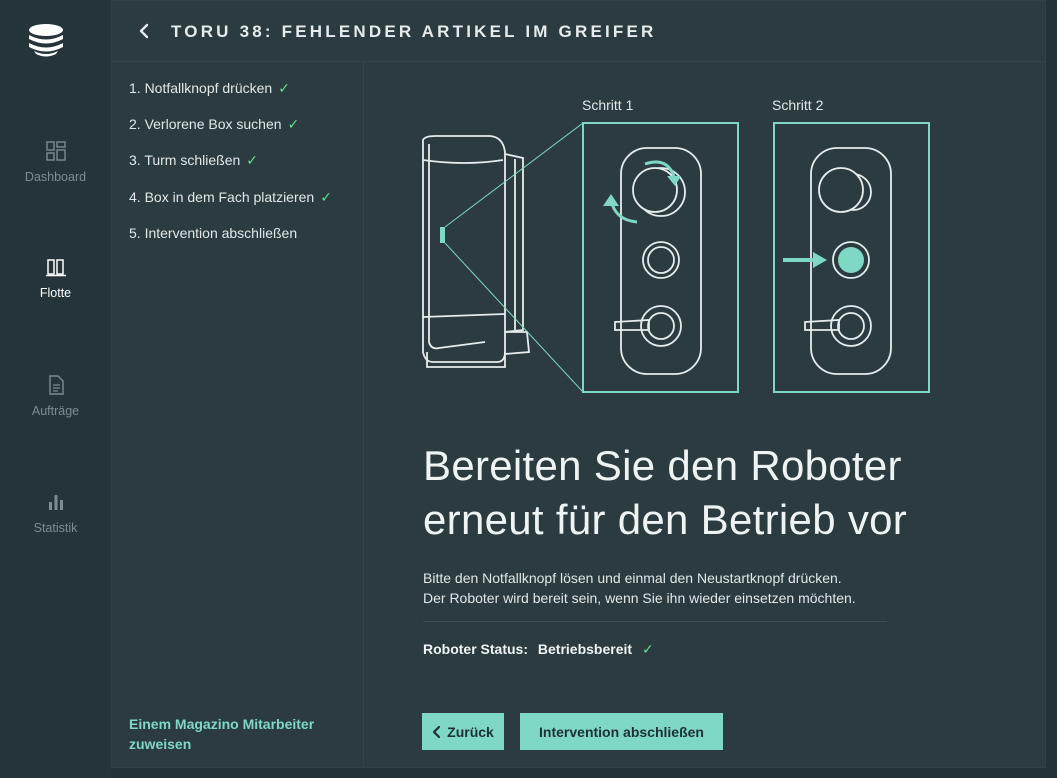  What do you see at coordinates (476, 251) in the screenshot?
I see `robot-tower-icon` at bounding box center [476, 251].